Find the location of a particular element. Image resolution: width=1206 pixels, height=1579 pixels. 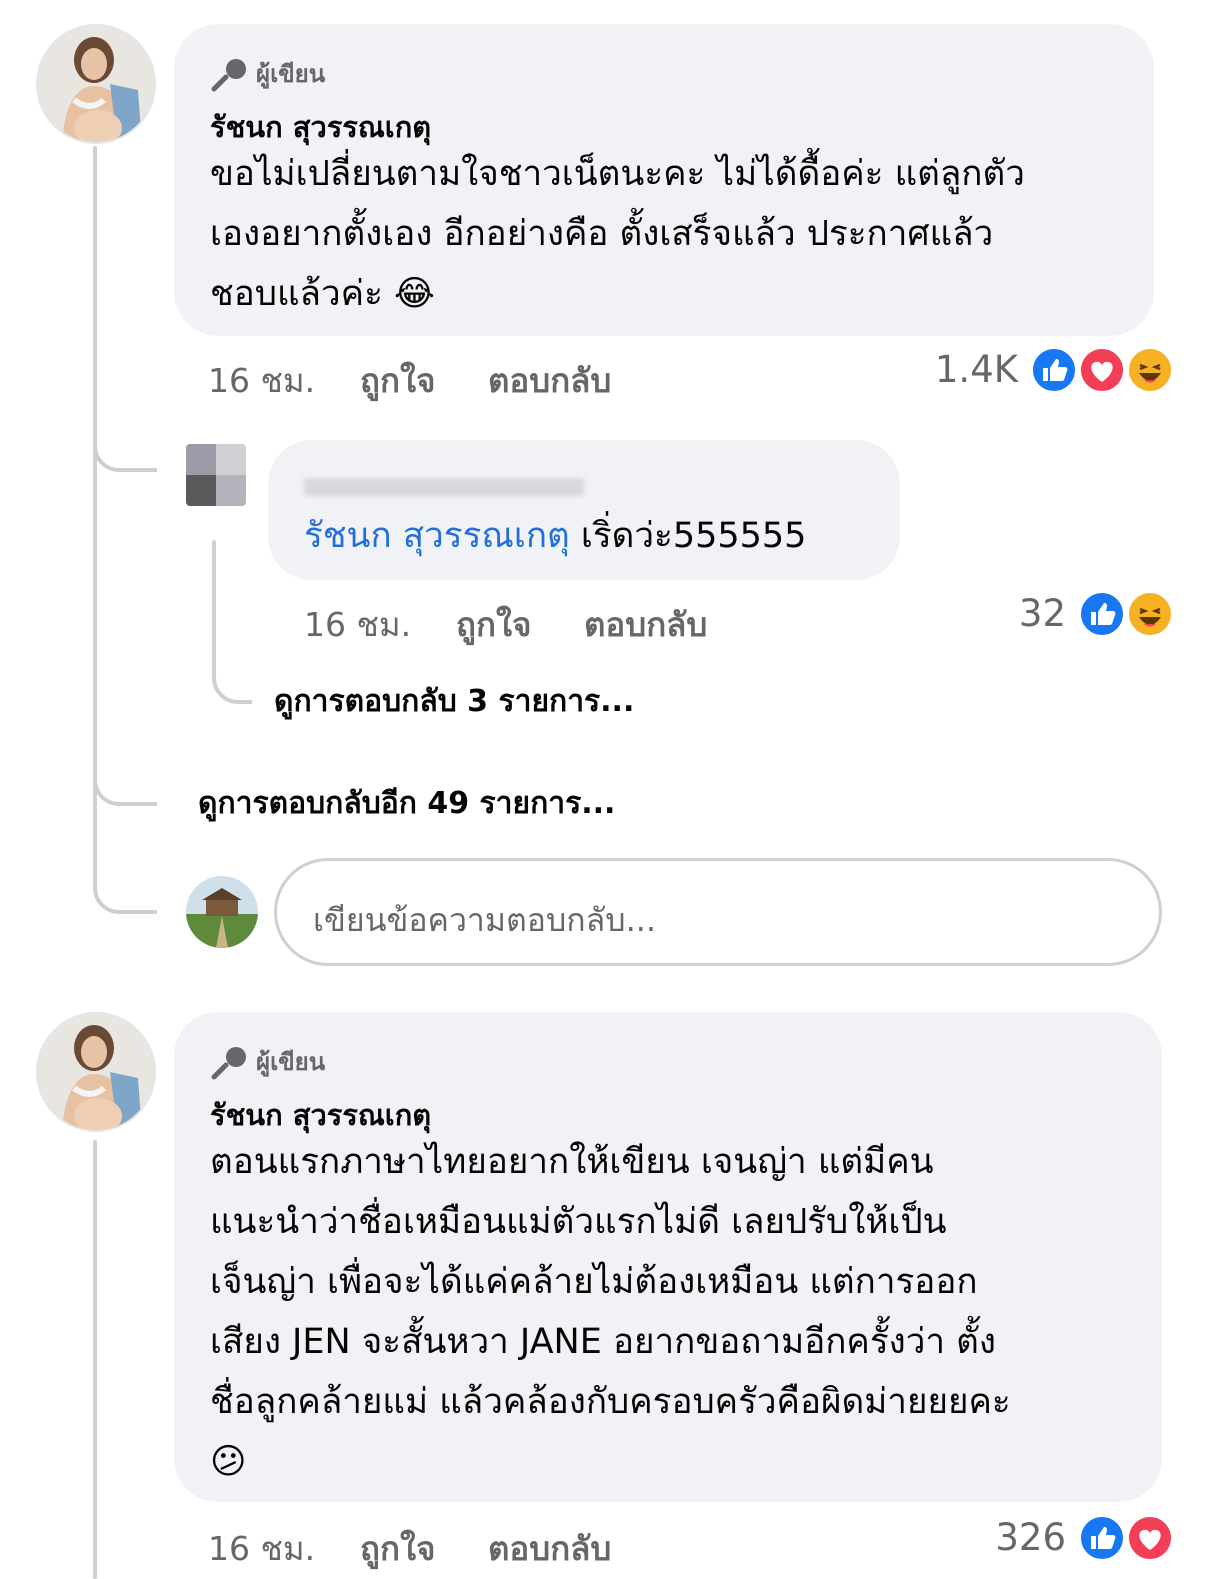

reply-author-name-redacted is located at coordinates (444, 487).